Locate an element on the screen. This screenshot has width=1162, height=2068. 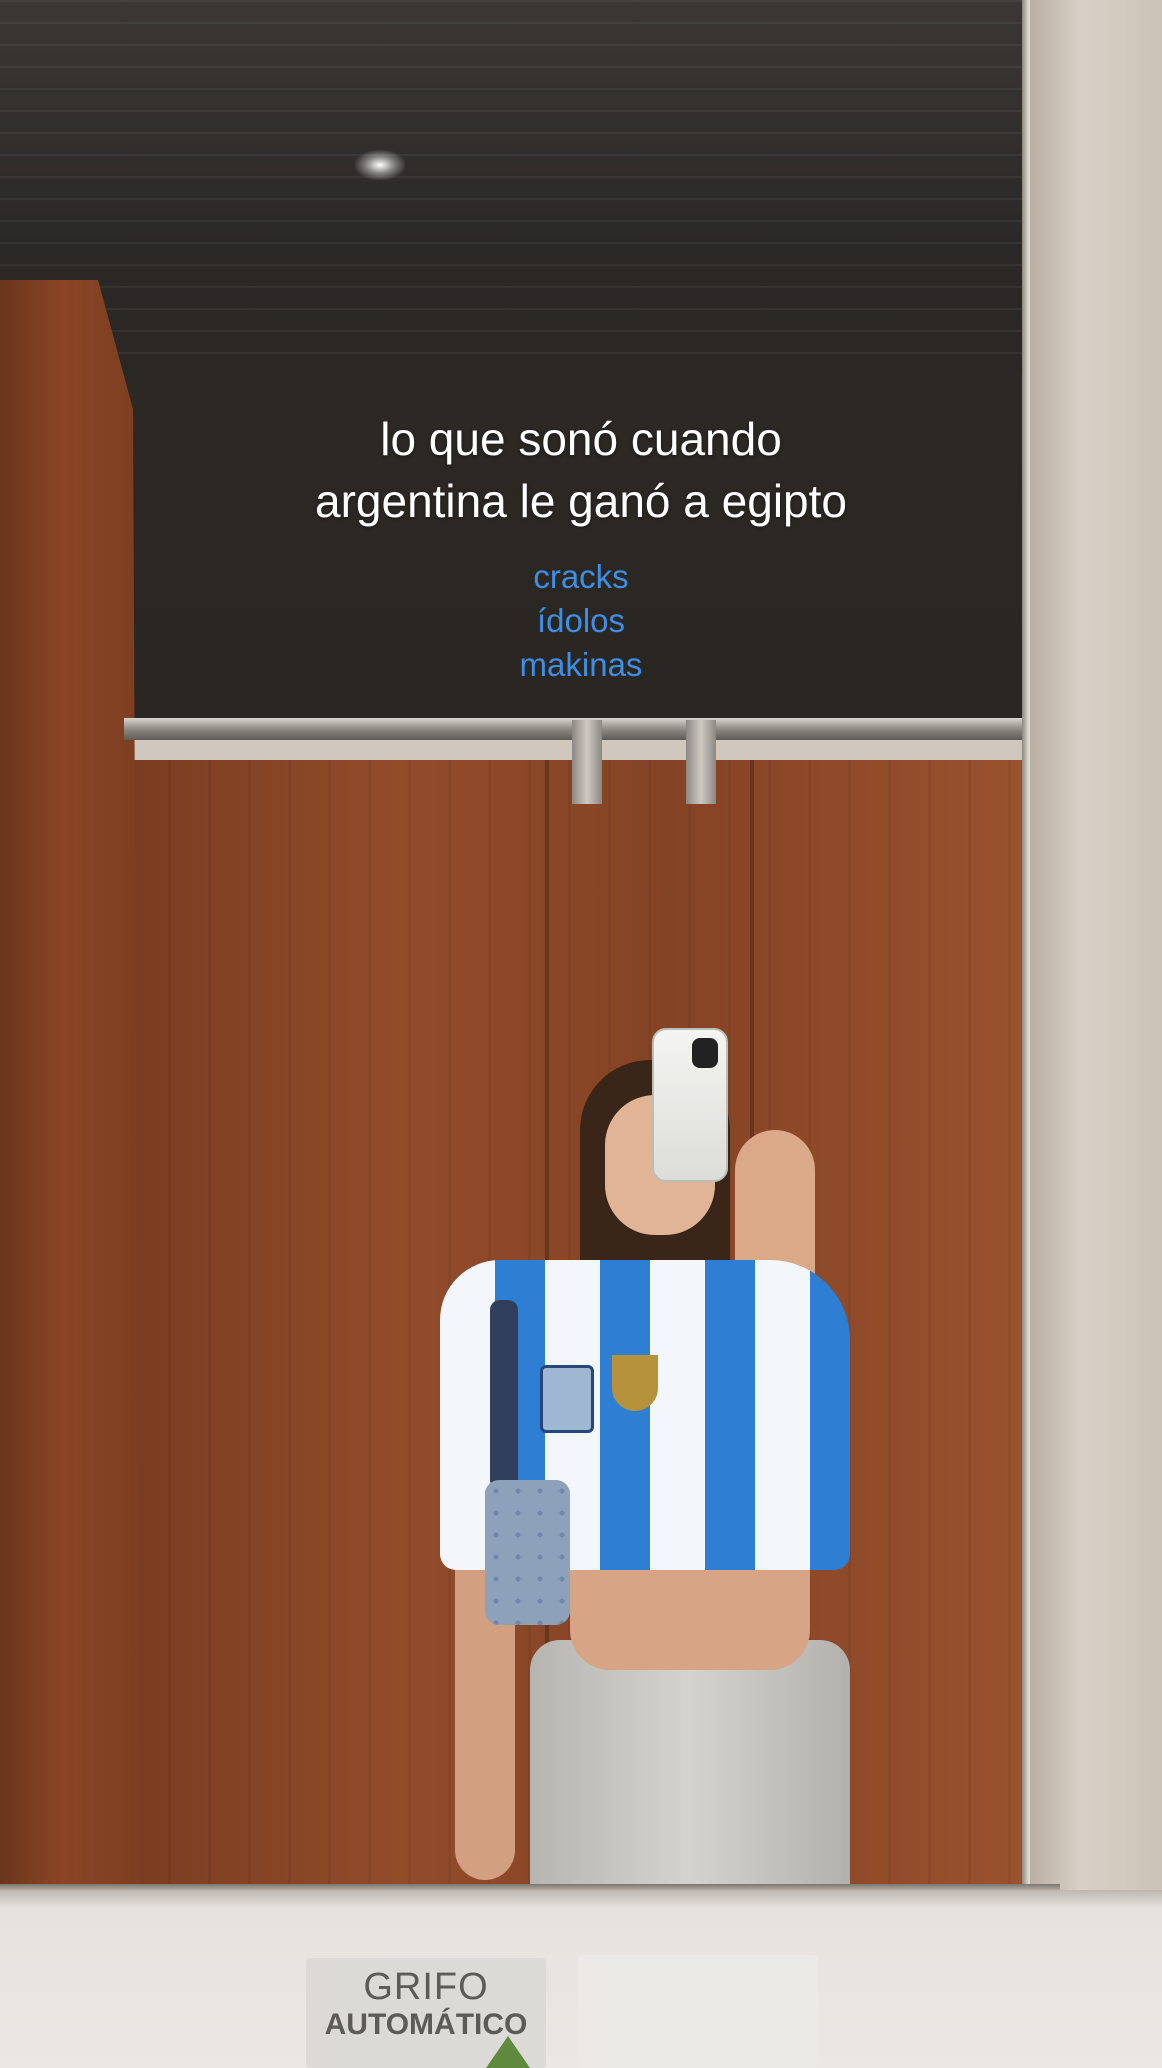
caption-line-2: argentina le ganó a egipto is located at coordinates (581, 501).